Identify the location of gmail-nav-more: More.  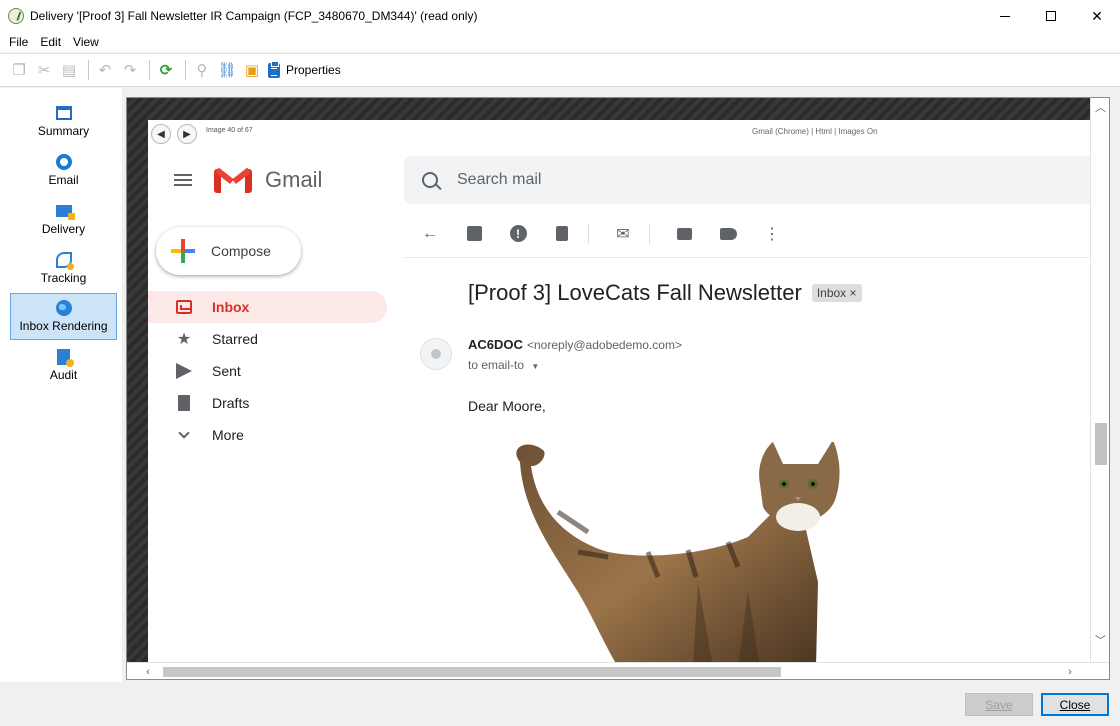
(268, 435).